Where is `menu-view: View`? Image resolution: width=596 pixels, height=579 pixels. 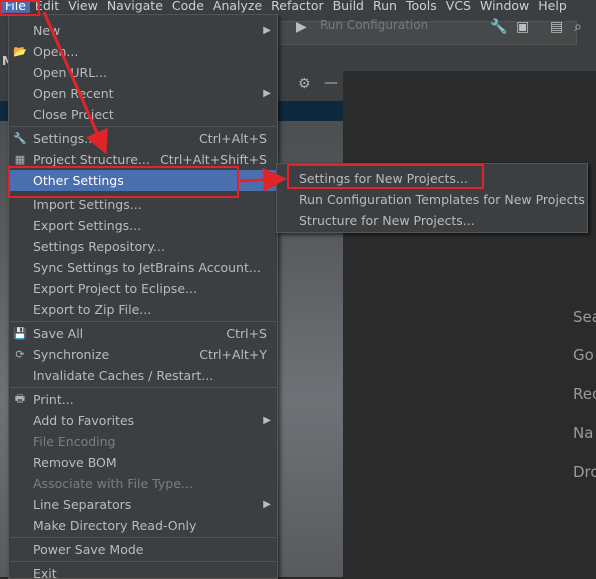 menu-view: View is located at coordinates (82, 6).